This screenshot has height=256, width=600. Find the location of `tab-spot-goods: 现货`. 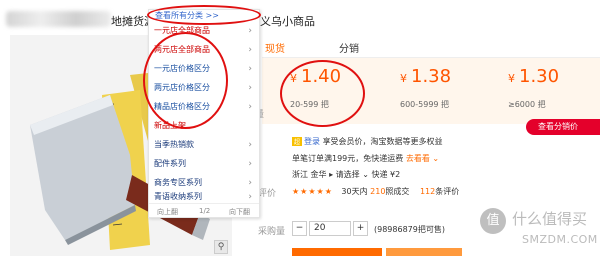

tab-spot-goods: 现货 is located at coordinates (275, 47).